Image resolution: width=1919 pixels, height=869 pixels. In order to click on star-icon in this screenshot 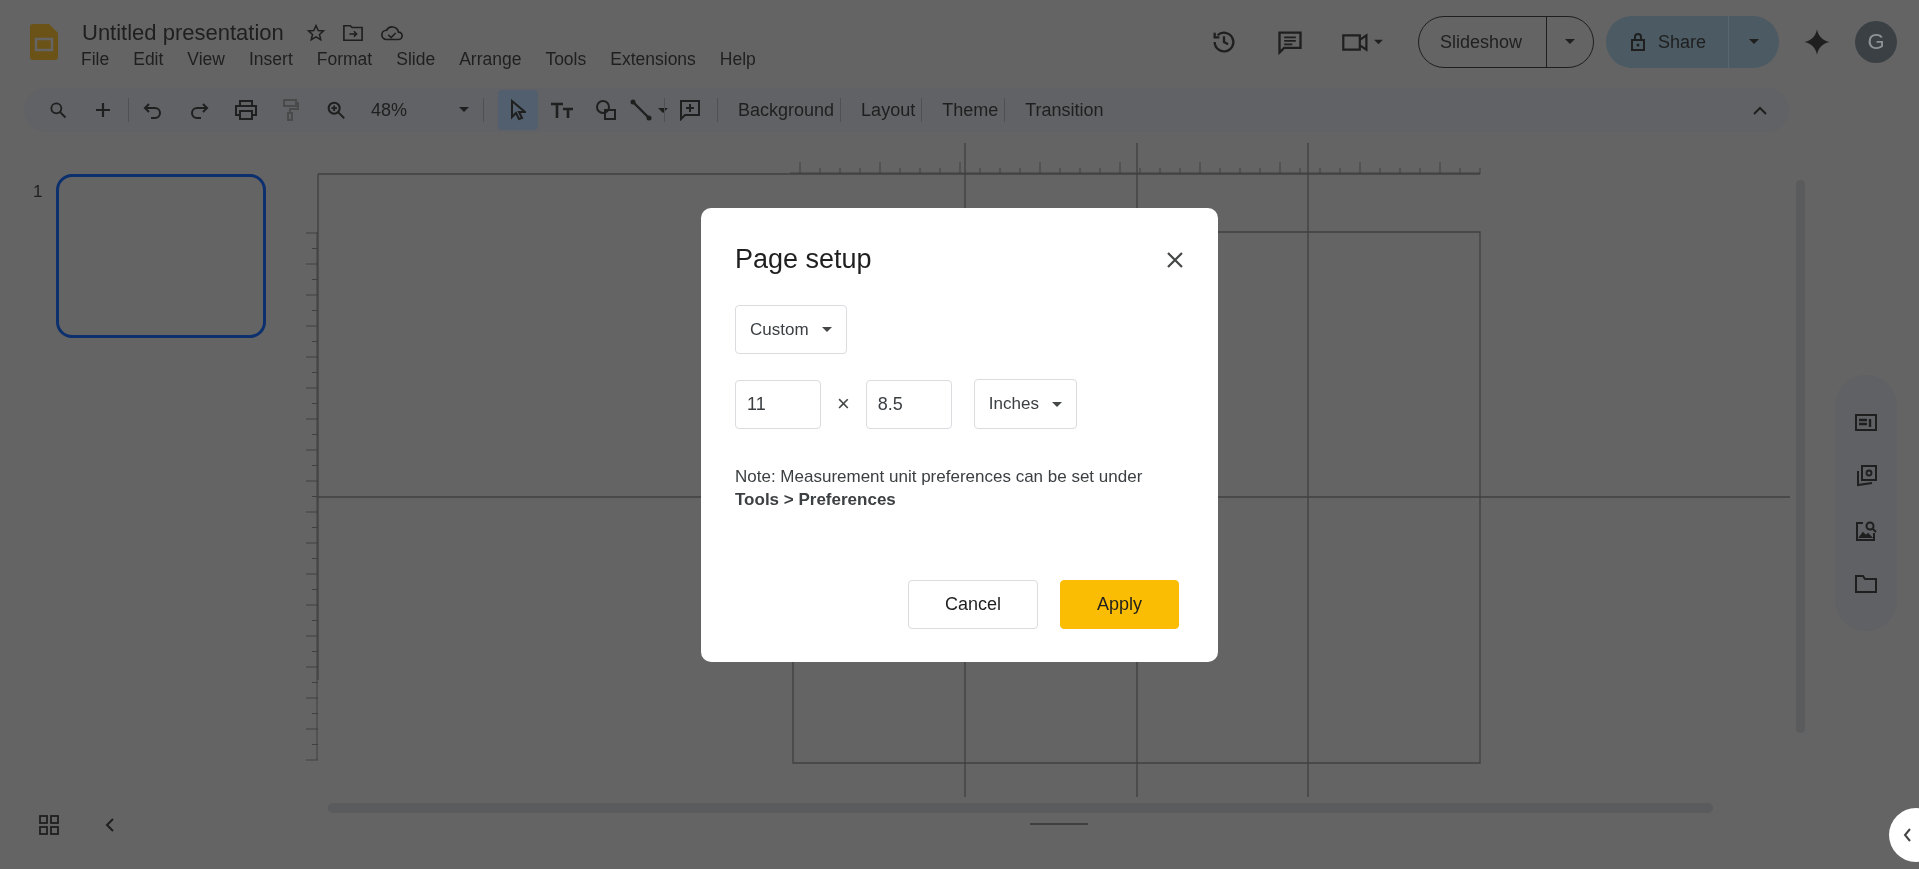, I will do `click(315, 33)`.